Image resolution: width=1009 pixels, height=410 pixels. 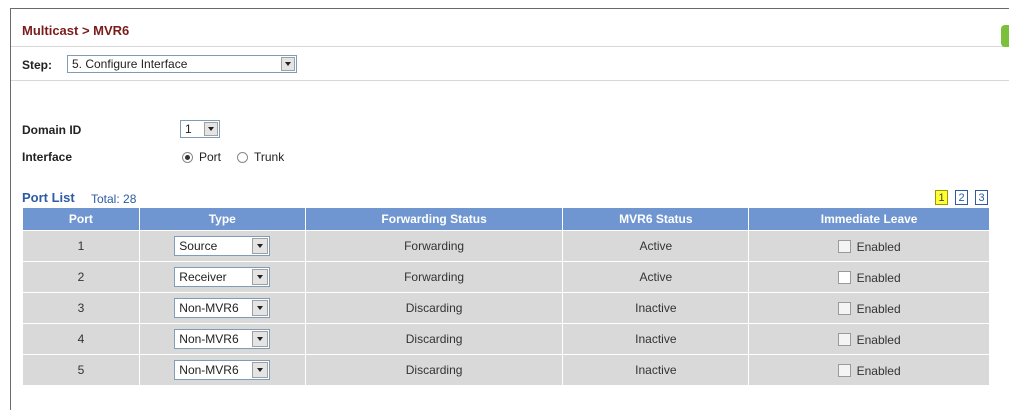 I want to click on port-cell: 4, so click(x=81, y=339).